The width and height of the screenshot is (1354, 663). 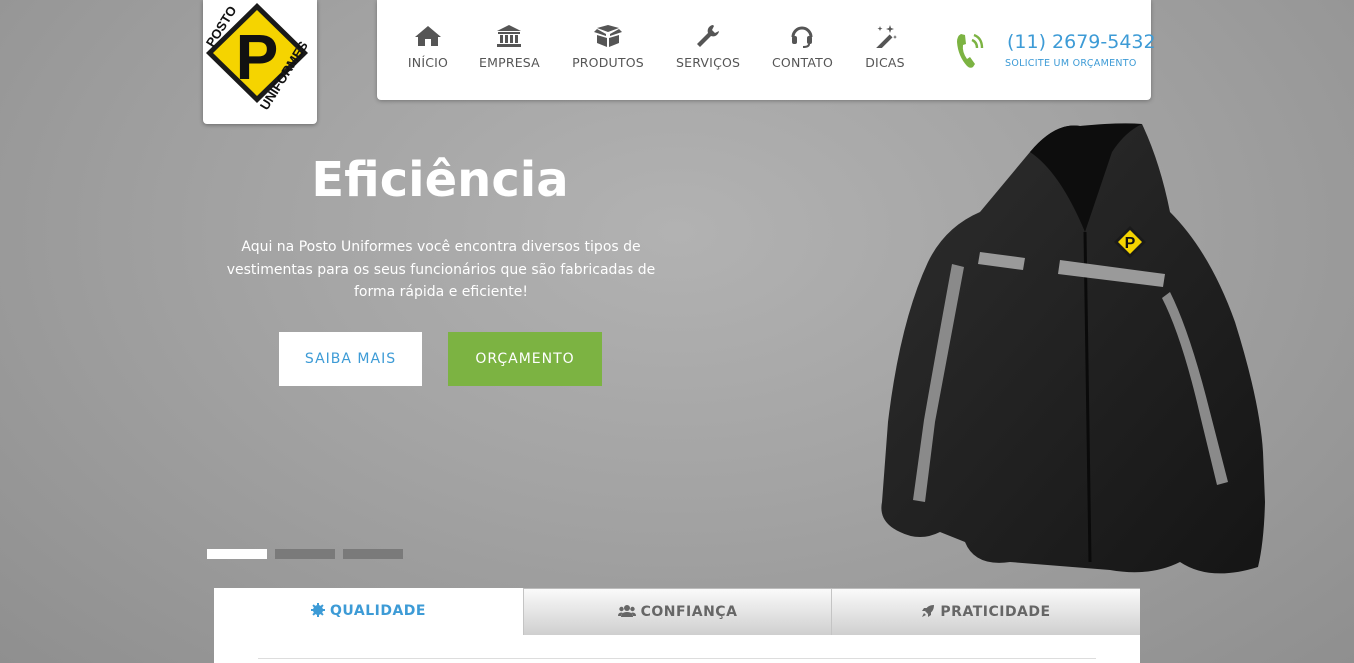 I want to click on tab-confianca: CONFIANÇA, so click(x=677, y=611).